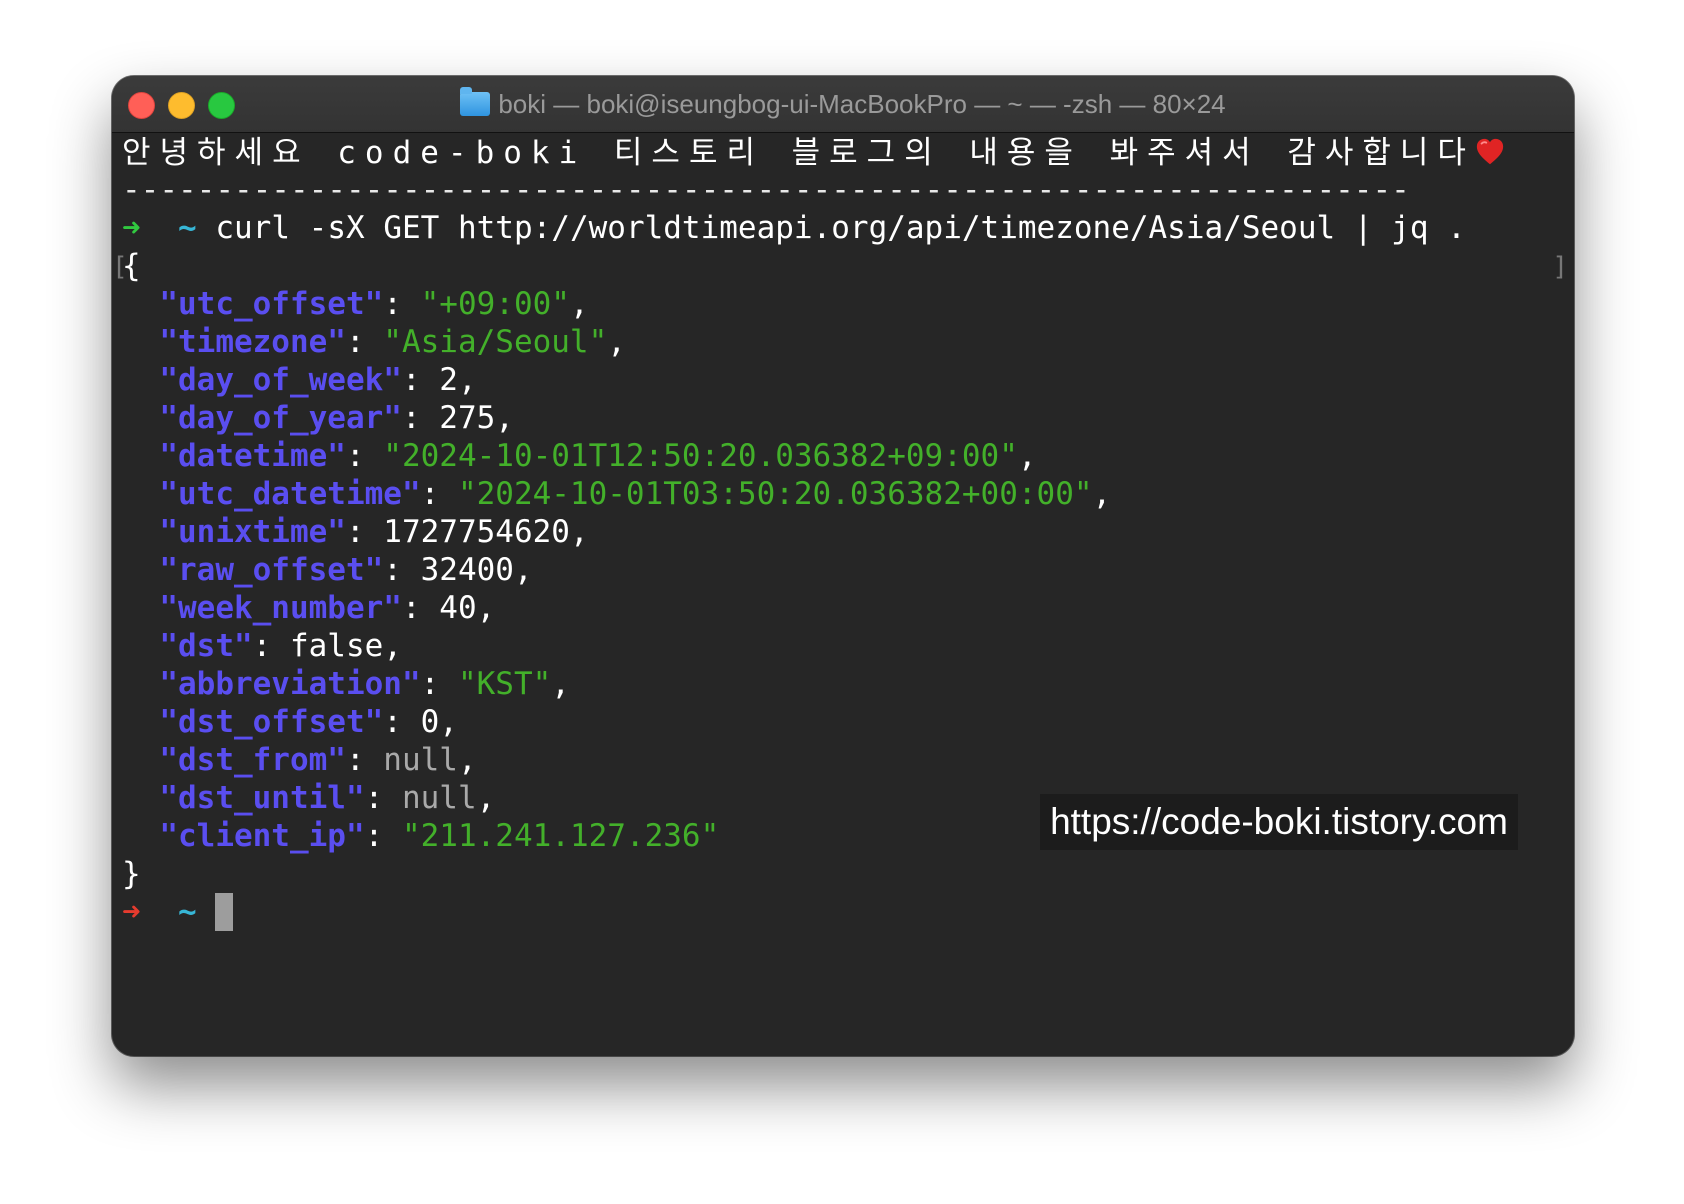 The height and width of the screenshot is (1204, 1684). I want to click on json-key: "dst_from", so click(252, 760).